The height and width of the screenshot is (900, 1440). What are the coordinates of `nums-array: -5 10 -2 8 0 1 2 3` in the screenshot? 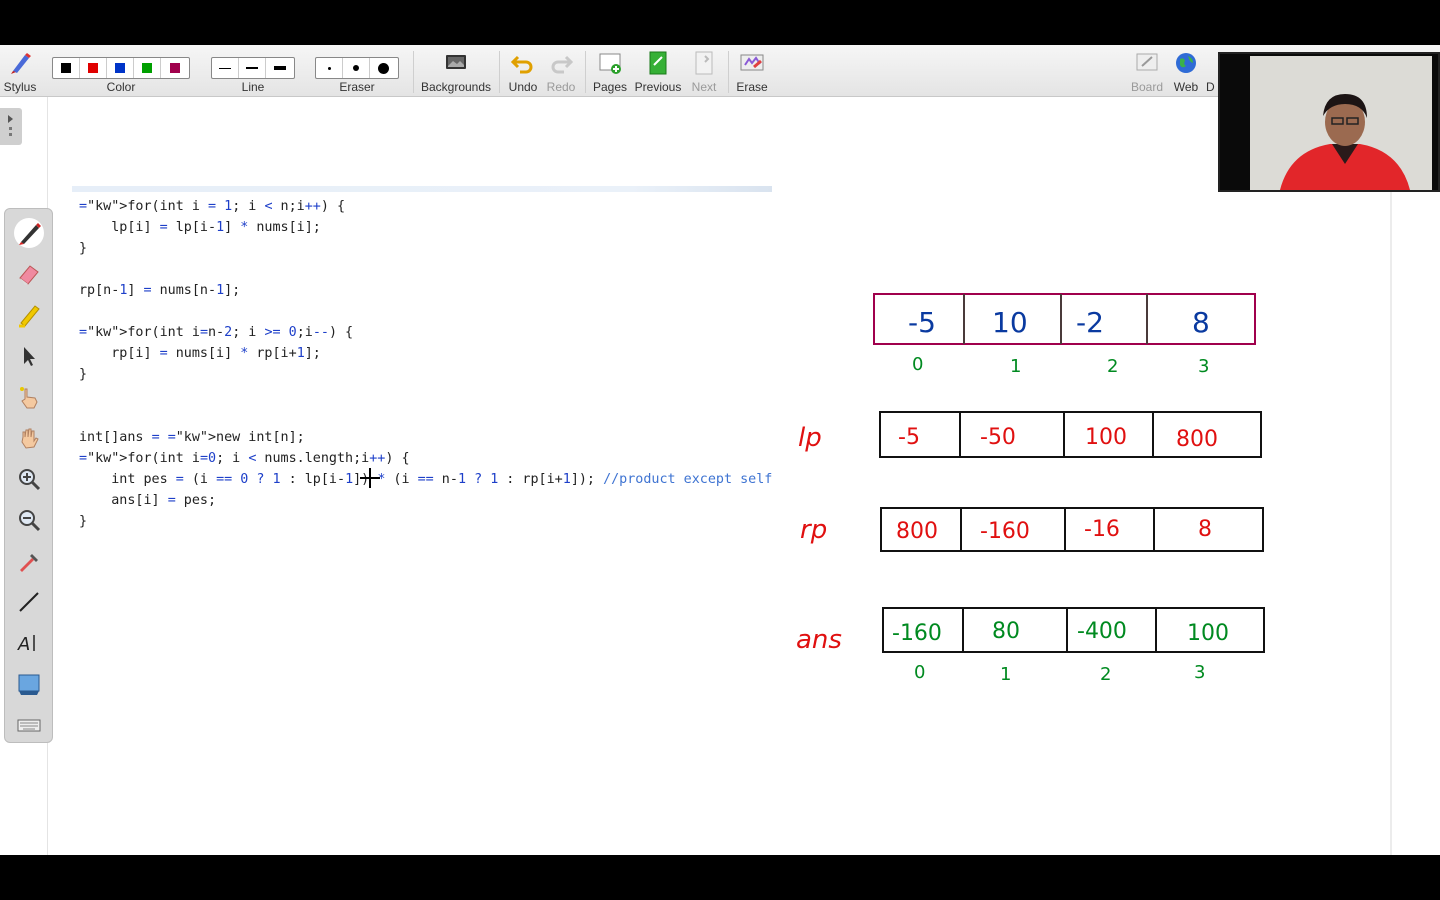 It's located at (1064, 335).